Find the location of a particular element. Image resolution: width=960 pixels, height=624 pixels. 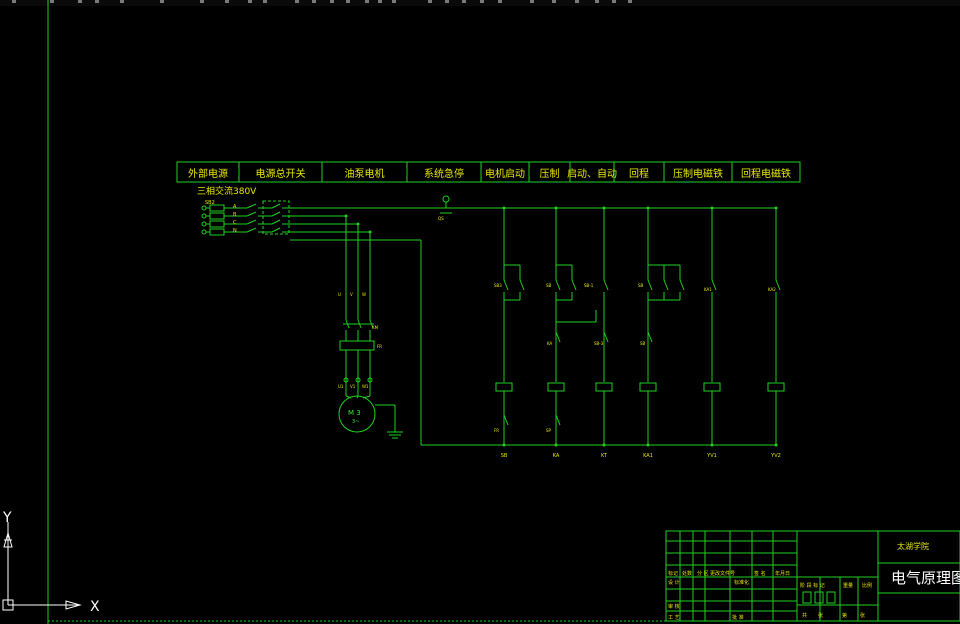

ladder-tag-3: KA1 is located at coordinates (648, 456).